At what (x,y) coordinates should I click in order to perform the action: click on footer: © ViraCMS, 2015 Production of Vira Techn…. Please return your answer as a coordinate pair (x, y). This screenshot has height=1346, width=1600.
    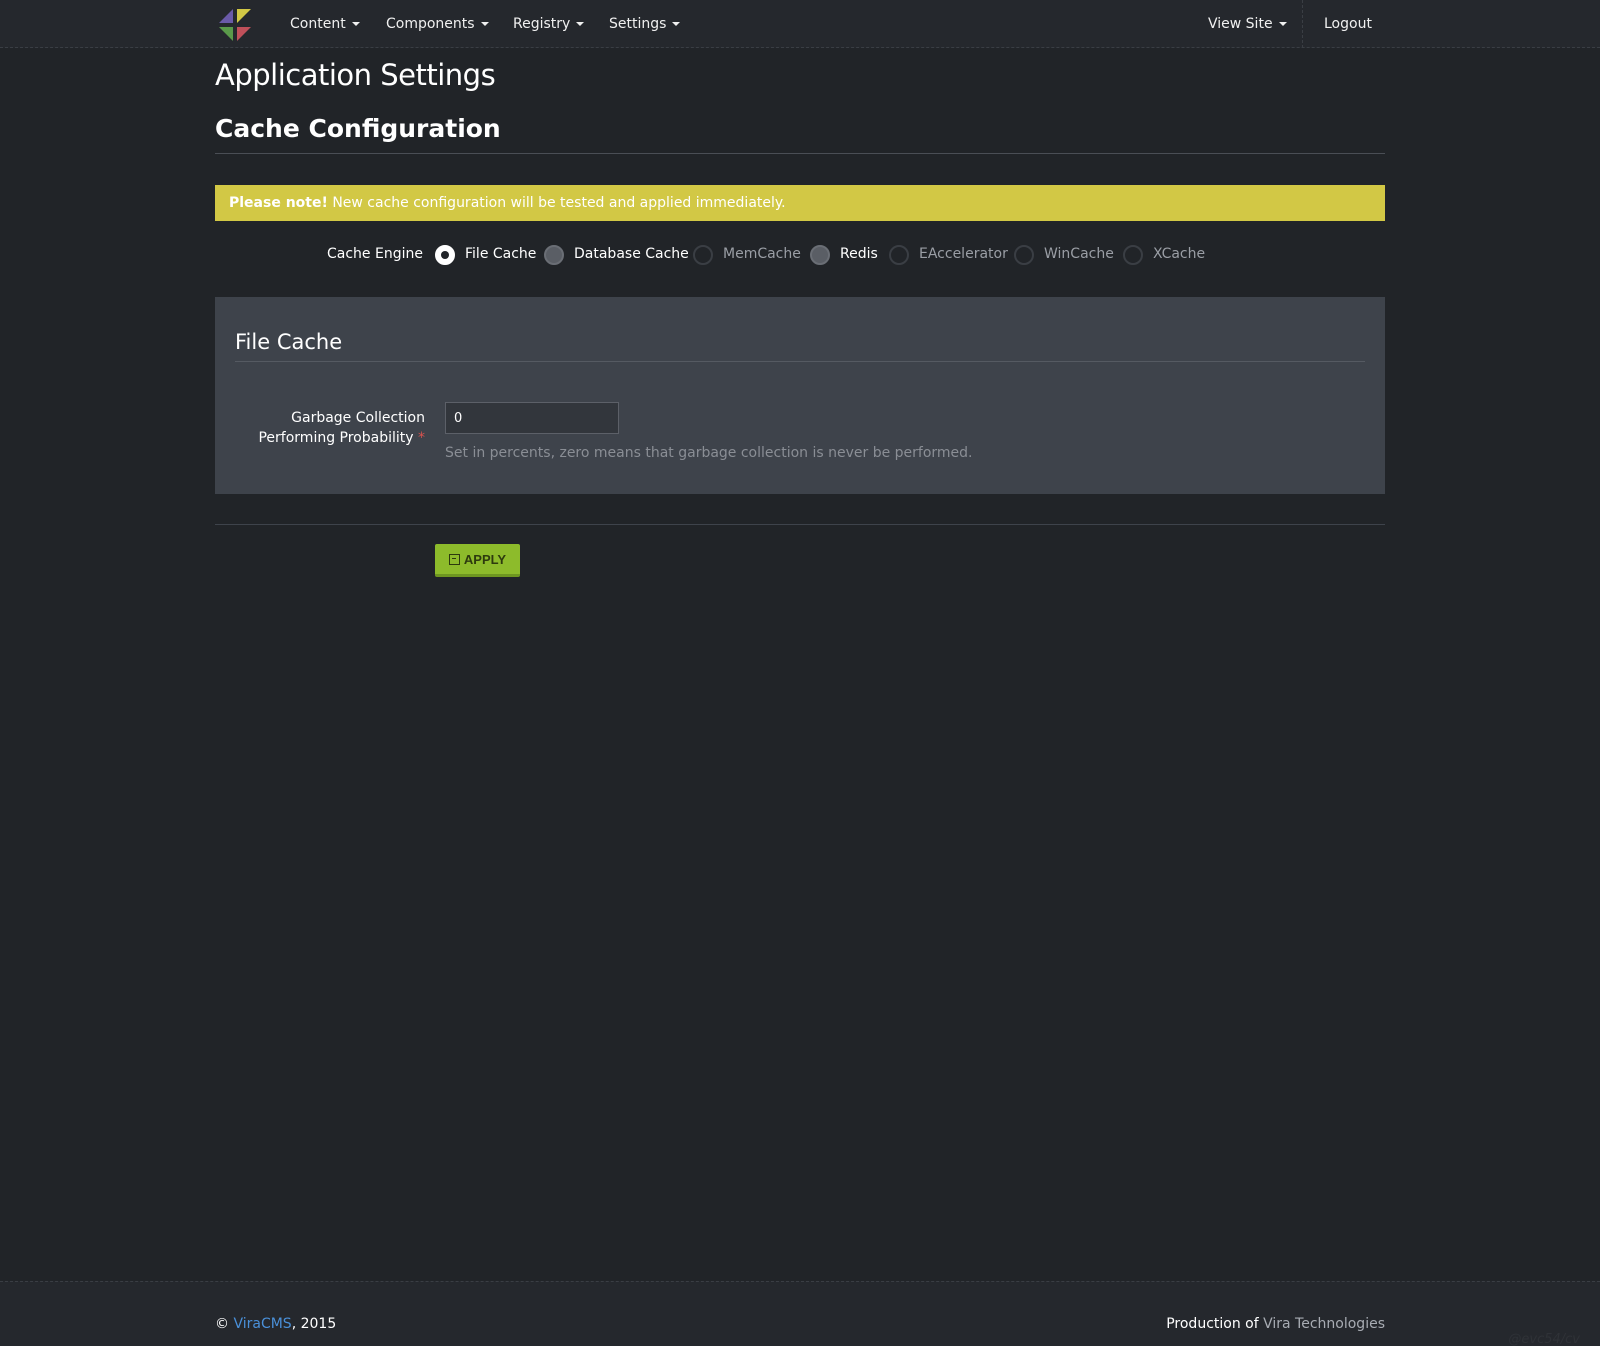
    Looking at the image, I should click on (800, 1313).